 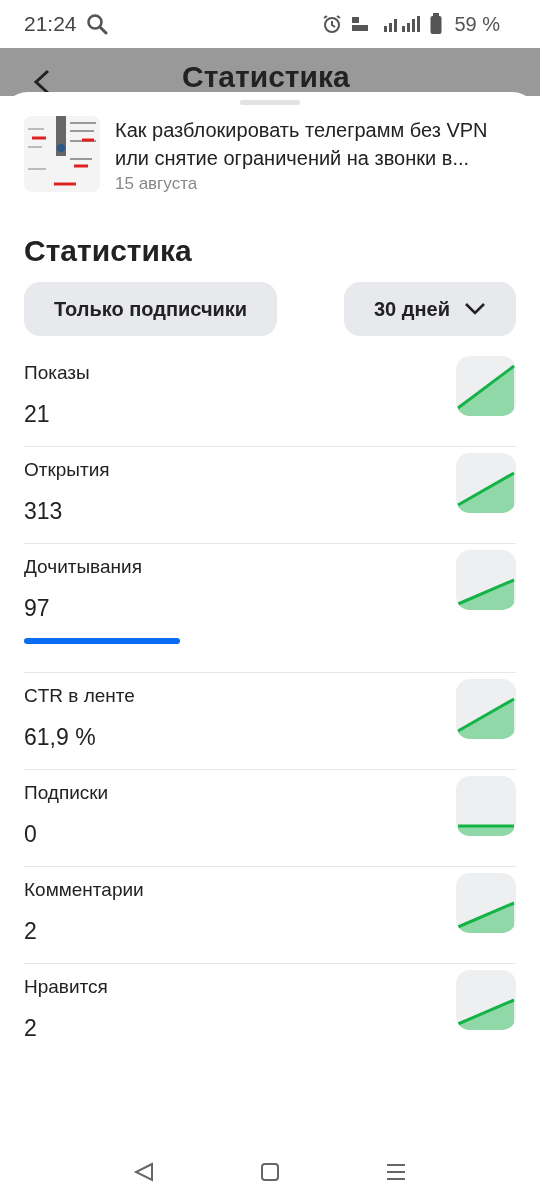 I want to click on metric-label: Подписки, so click(x=67, y=793).